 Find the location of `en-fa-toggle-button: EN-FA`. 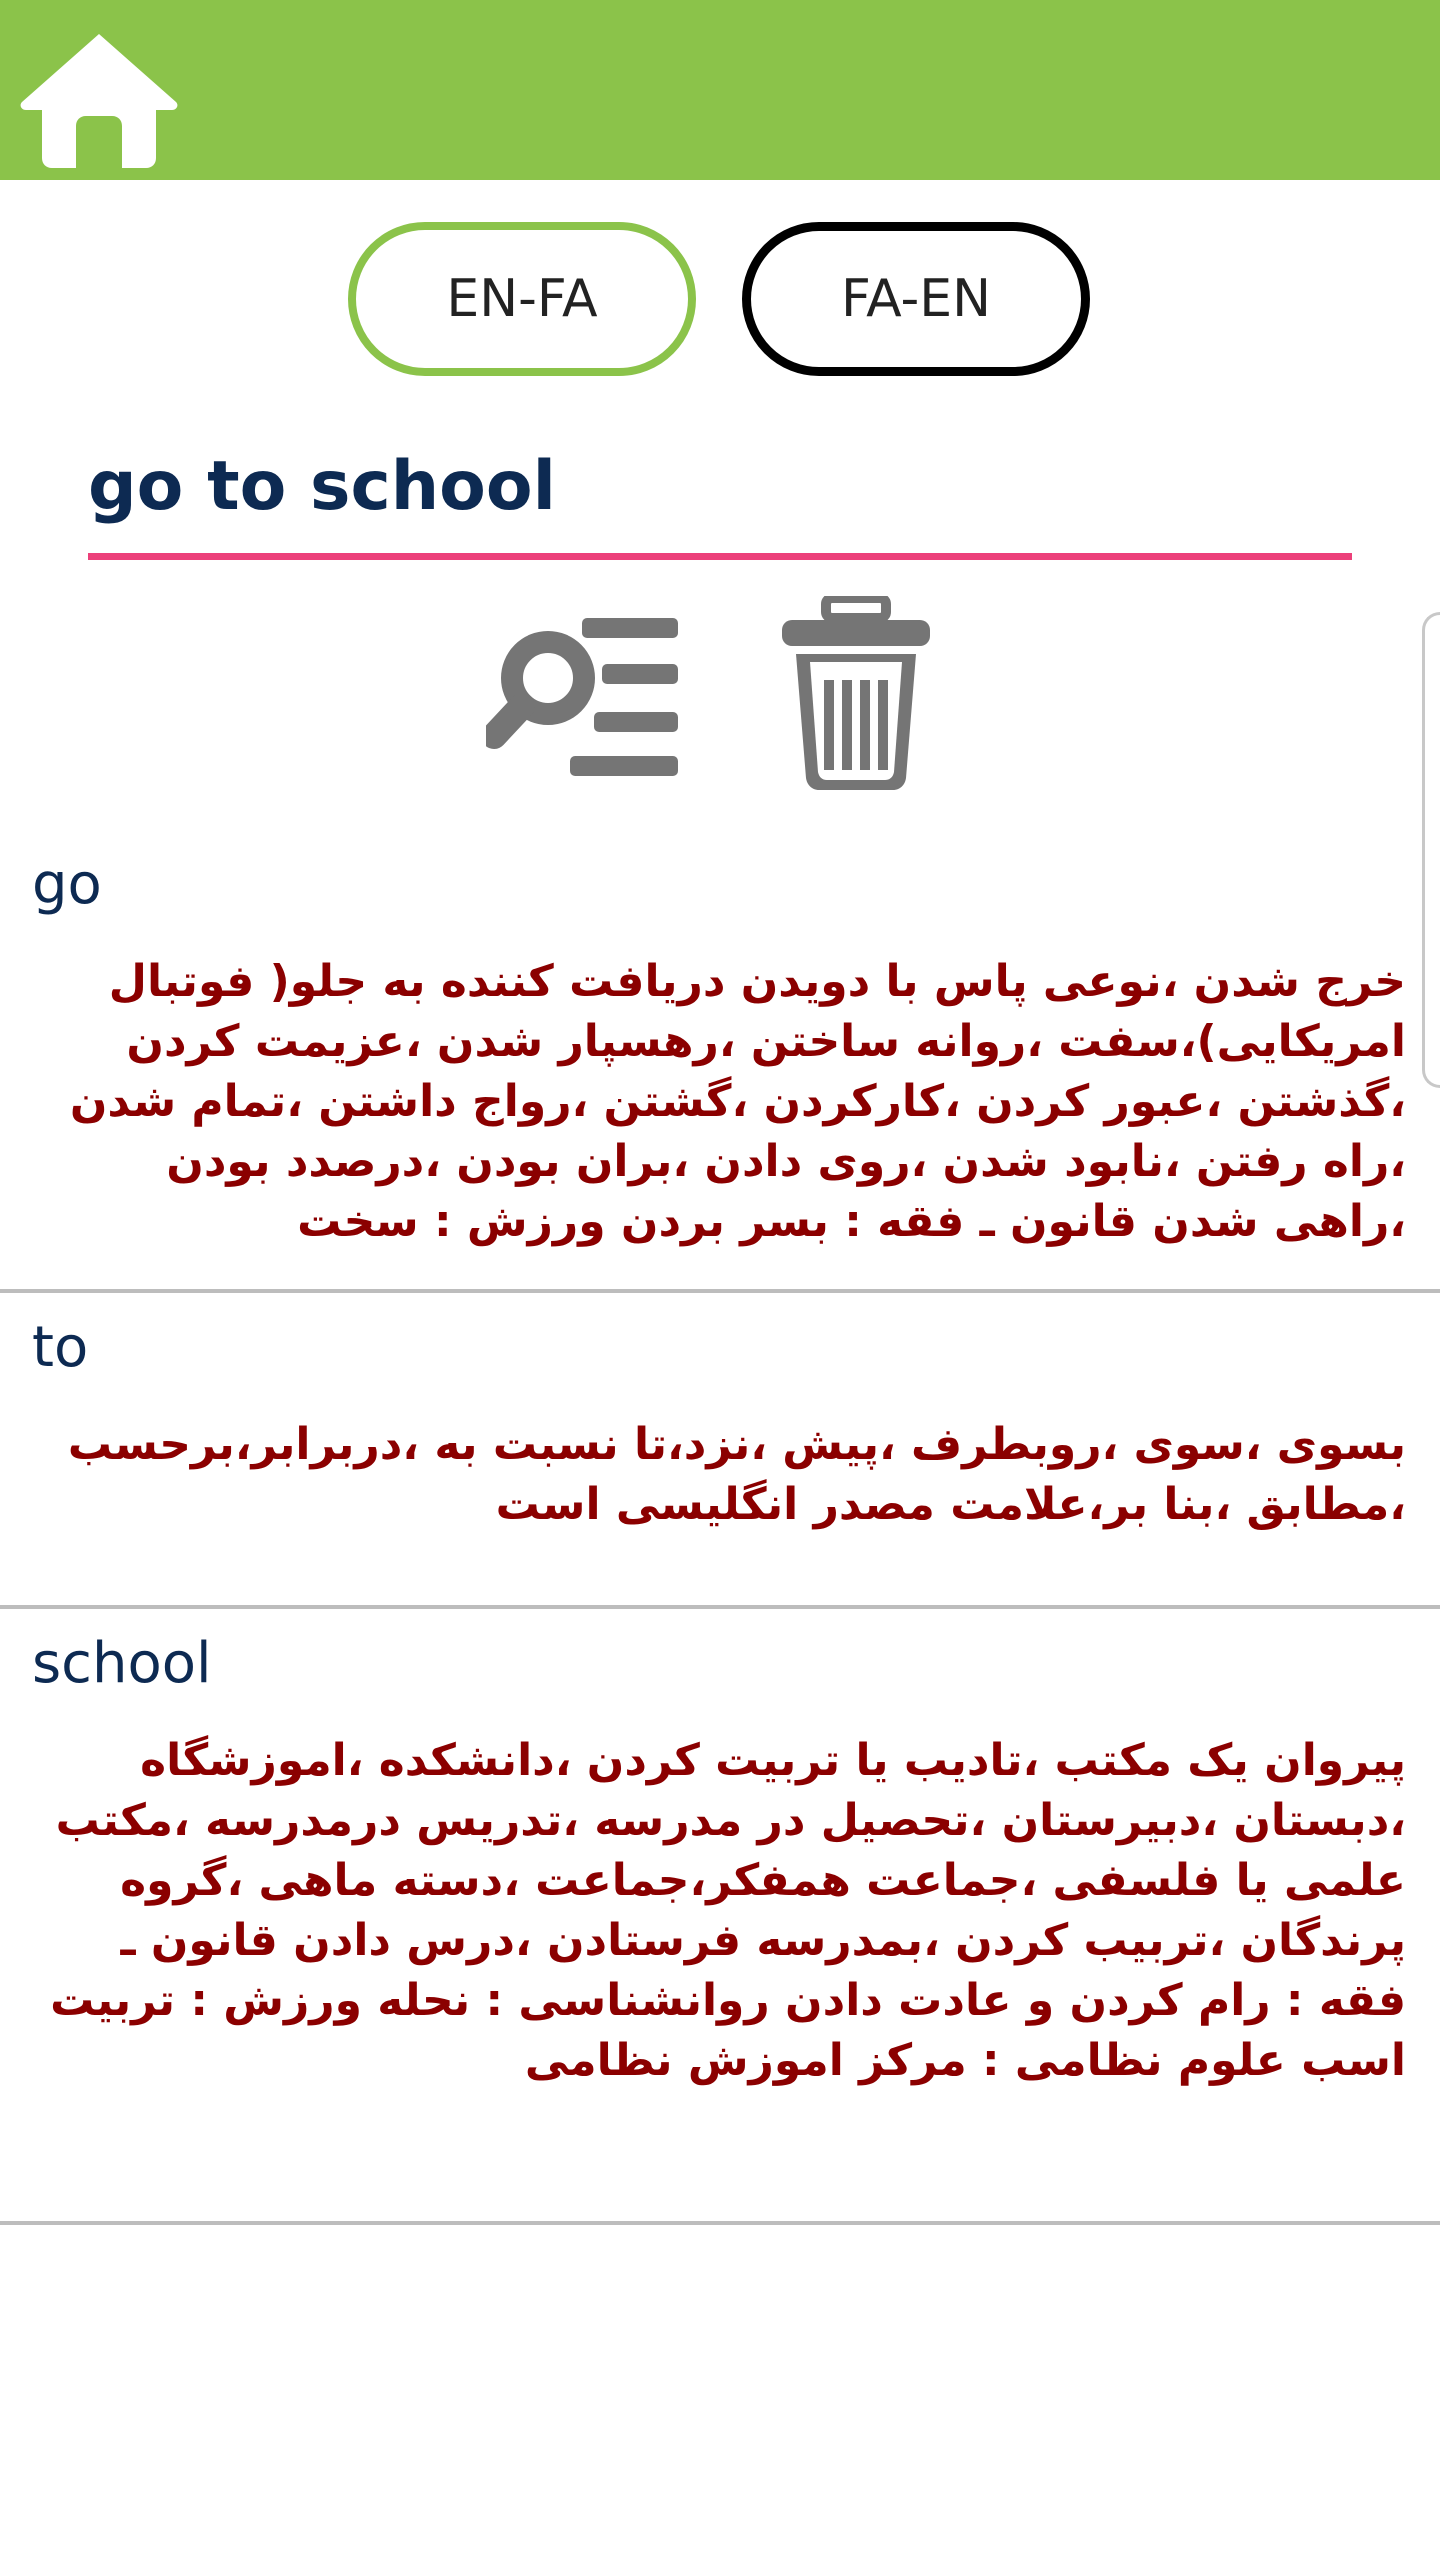

en-fa-toggle-button: EN-FA is located at coordinates (522, 299).